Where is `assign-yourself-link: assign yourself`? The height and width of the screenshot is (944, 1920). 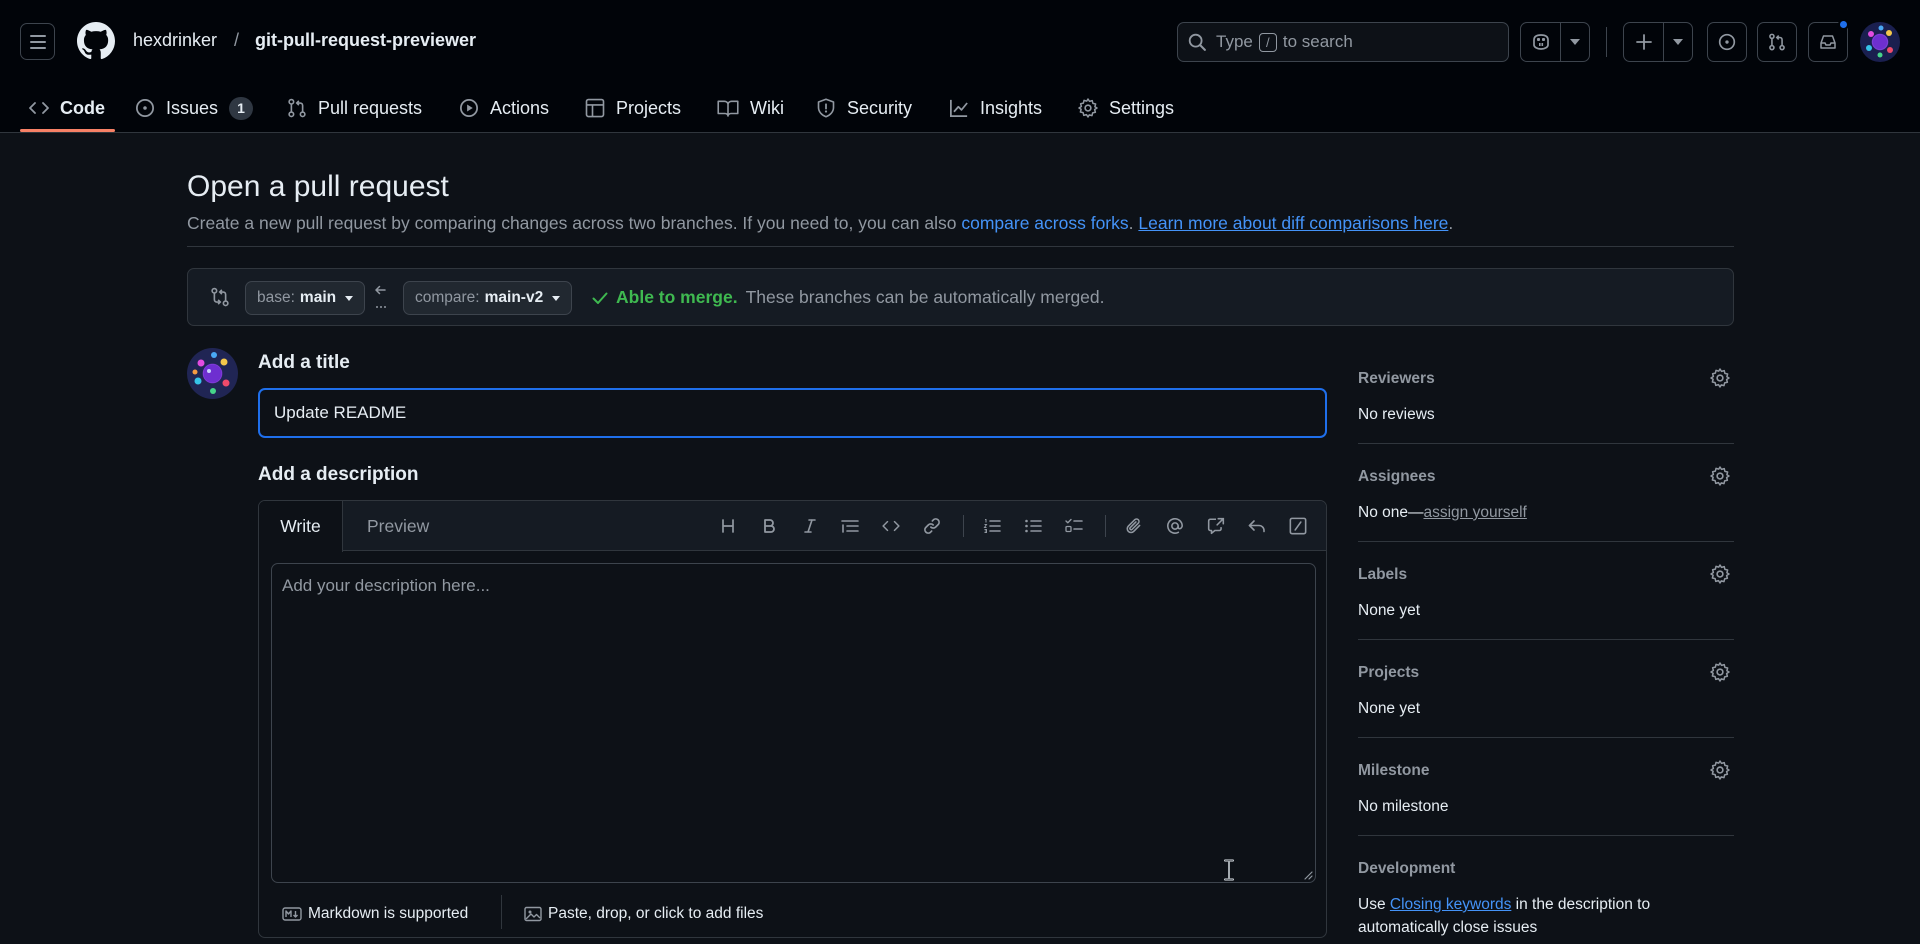
assign-yourself-link: assign yourself is located at coordinates (1474, 512).